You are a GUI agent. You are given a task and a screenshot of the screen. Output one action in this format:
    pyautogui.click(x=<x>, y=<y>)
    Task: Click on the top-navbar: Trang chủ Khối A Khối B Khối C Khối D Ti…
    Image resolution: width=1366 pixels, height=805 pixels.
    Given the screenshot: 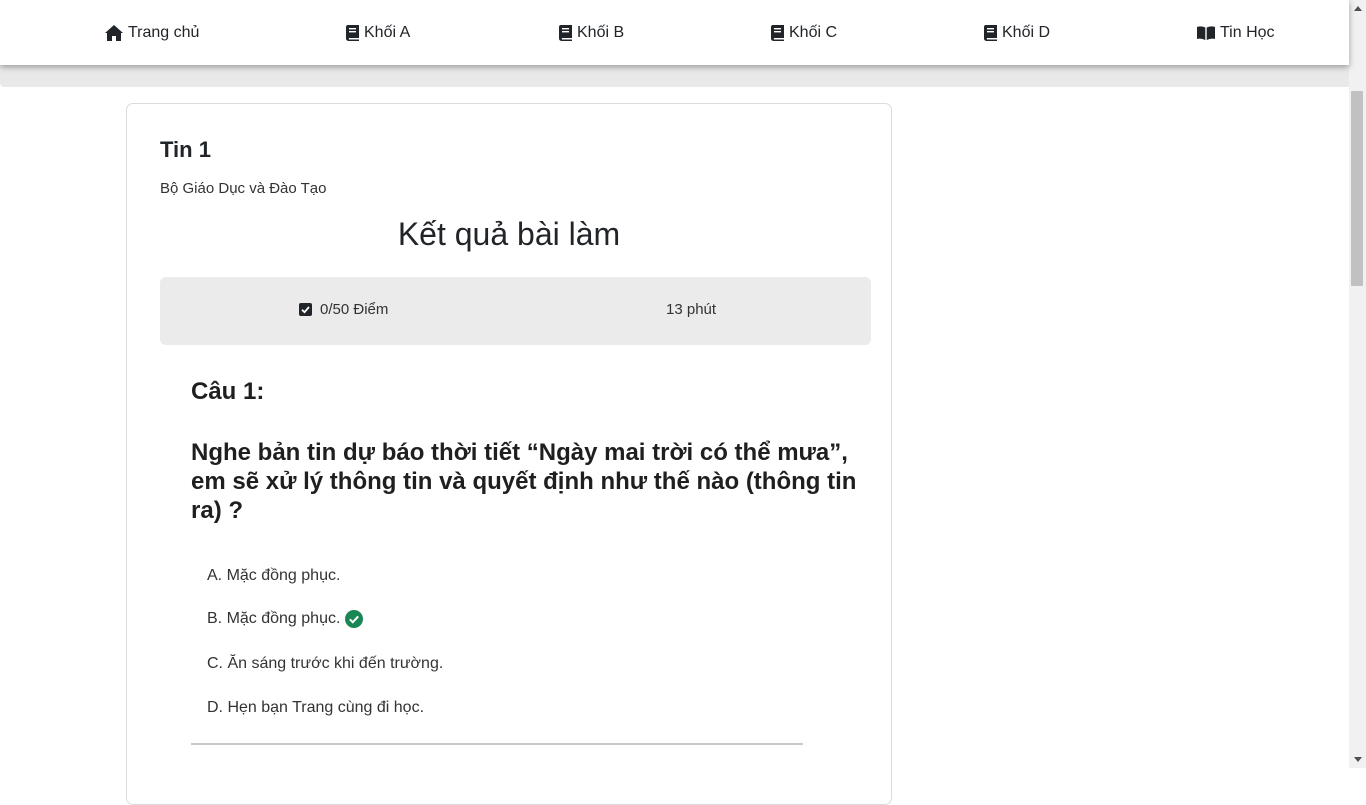 What is the action you would take?
    pyautogui.click(x=674, y=32)
    